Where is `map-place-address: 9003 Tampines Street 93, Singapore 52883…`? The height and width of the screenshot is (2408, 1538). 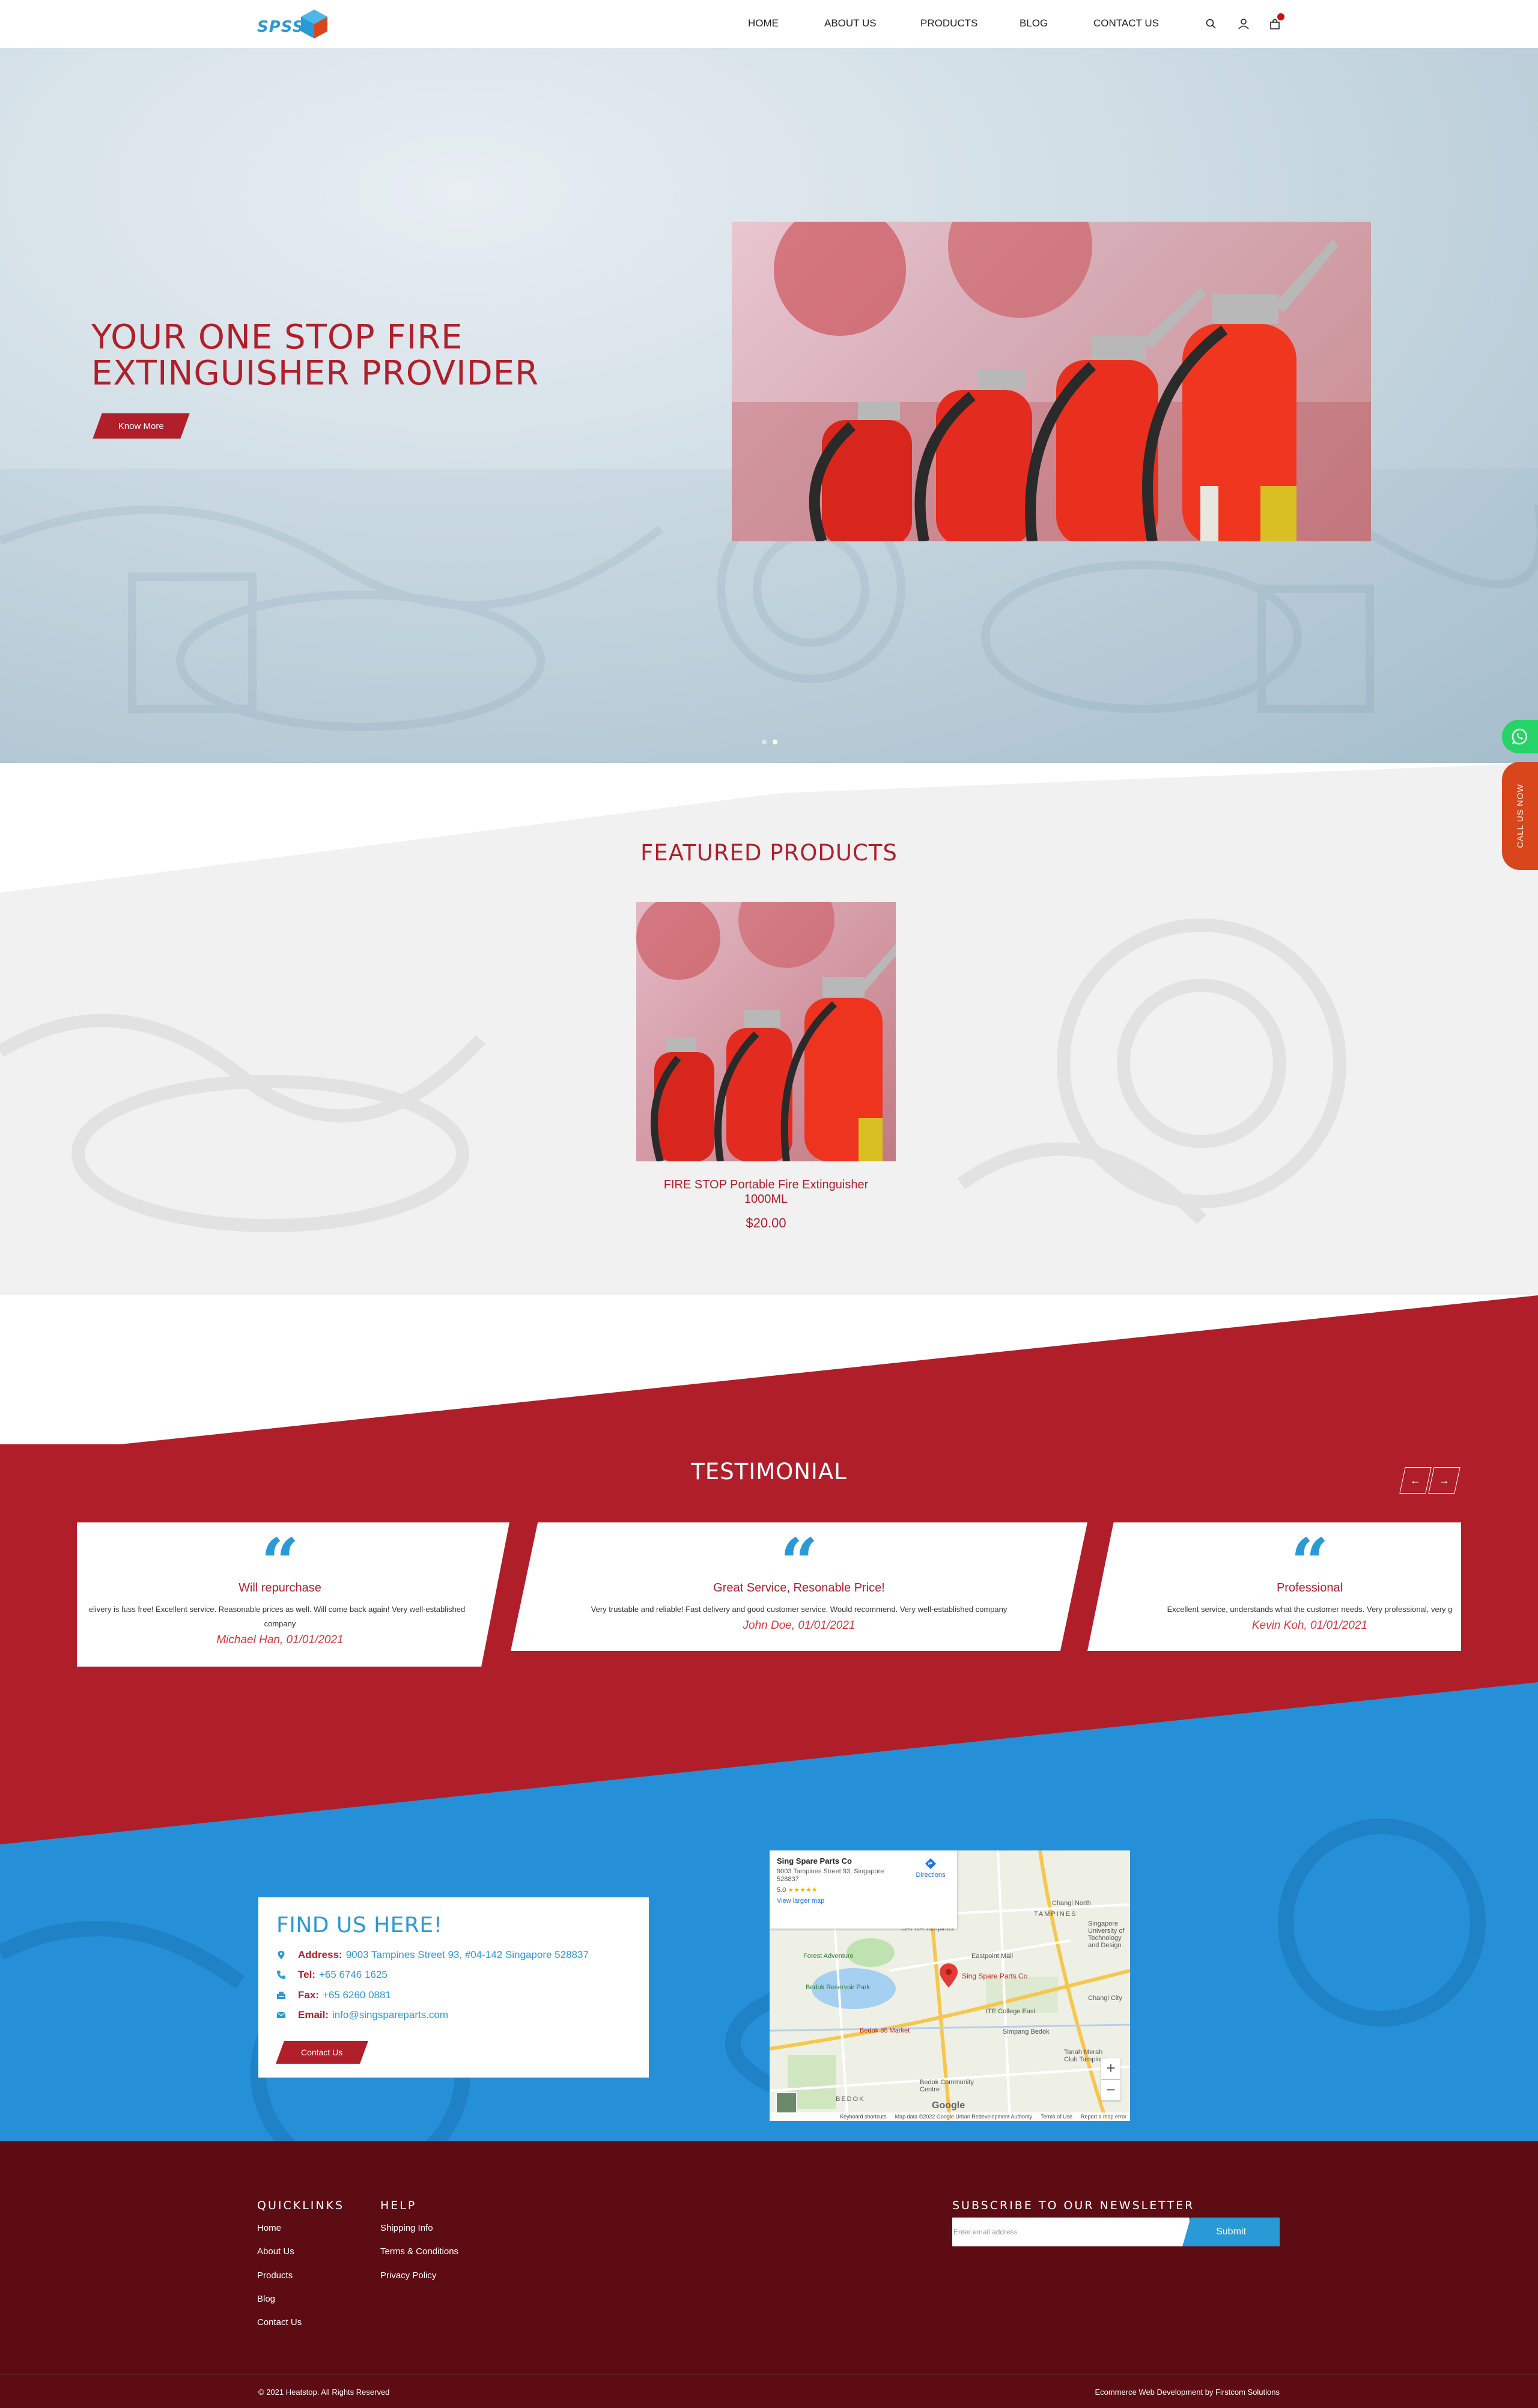
map-place-address: 9003 Tampines Street 93, Singapore 52883… is located at coordinates (830, 1875).